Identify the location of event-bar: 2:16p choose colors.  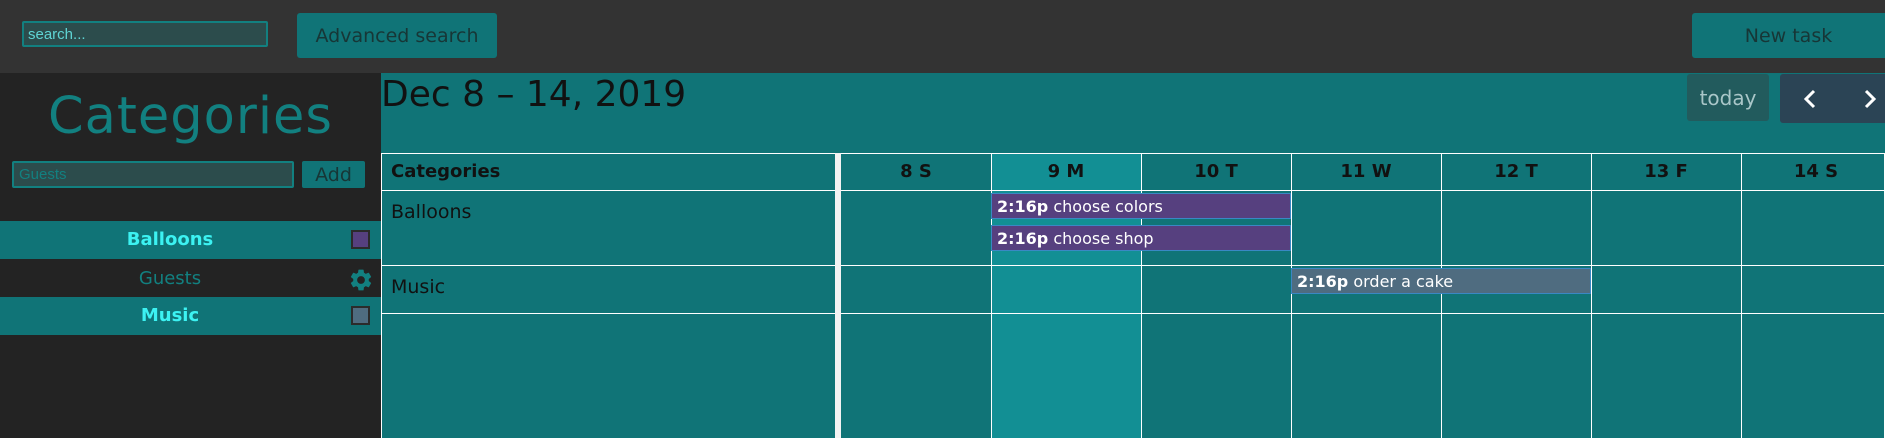
(1141, 206).